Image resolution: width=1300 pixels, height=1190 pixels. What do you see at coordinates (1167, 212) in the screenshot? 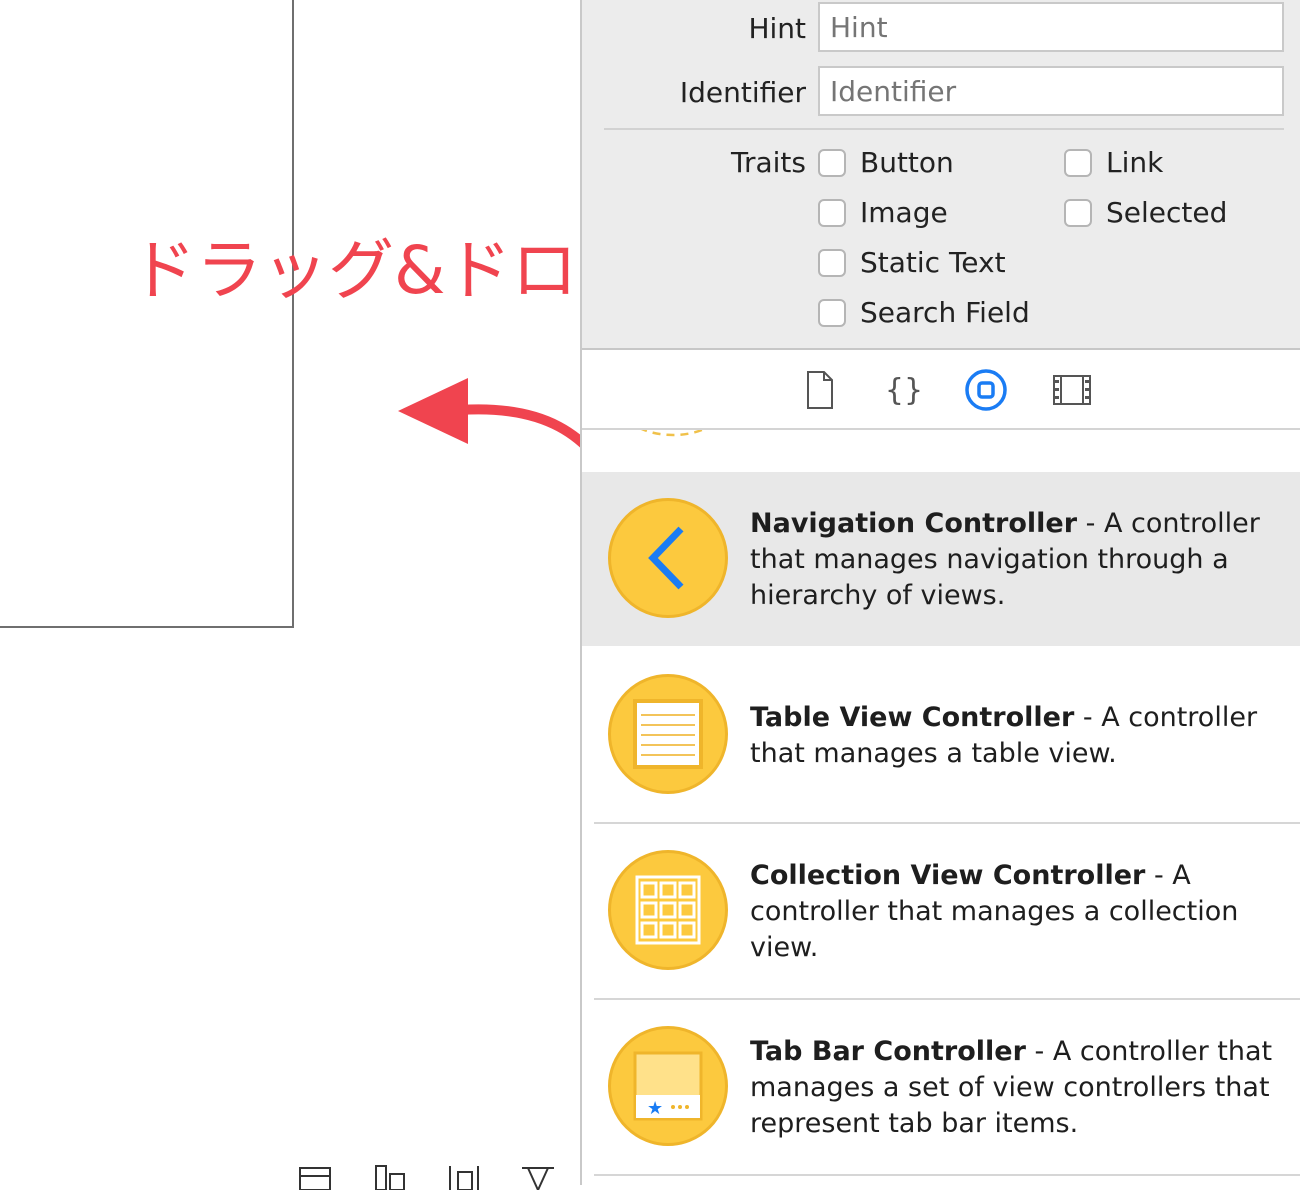
I see `trait-label: Selected` at bounding box center [1167, 212].